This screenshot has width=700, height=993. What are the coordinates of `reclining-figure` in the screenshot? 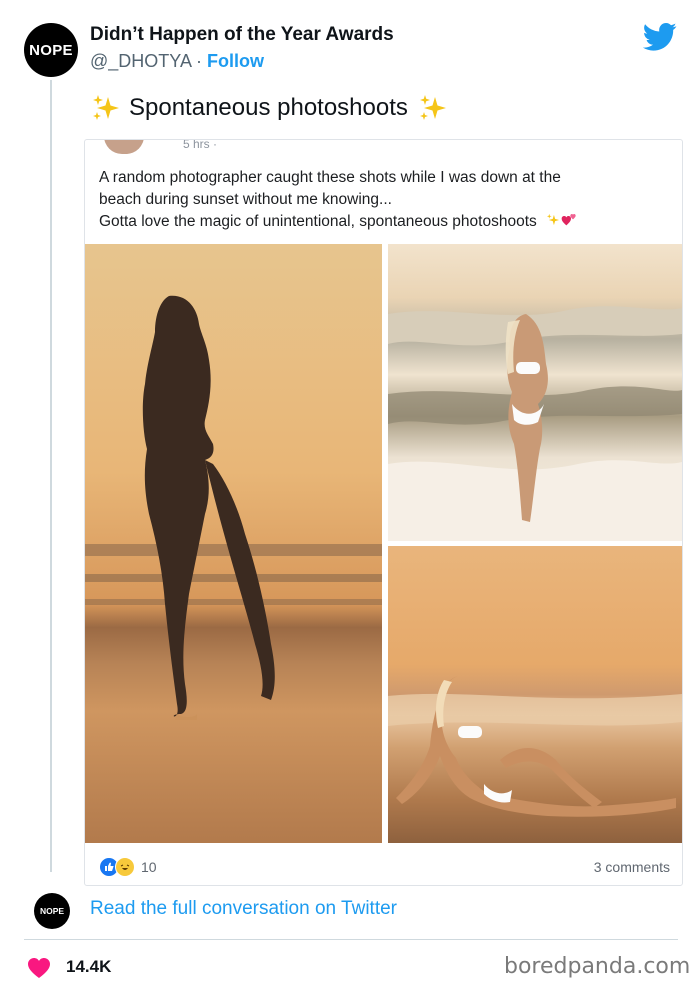 It's located at (535, 746).